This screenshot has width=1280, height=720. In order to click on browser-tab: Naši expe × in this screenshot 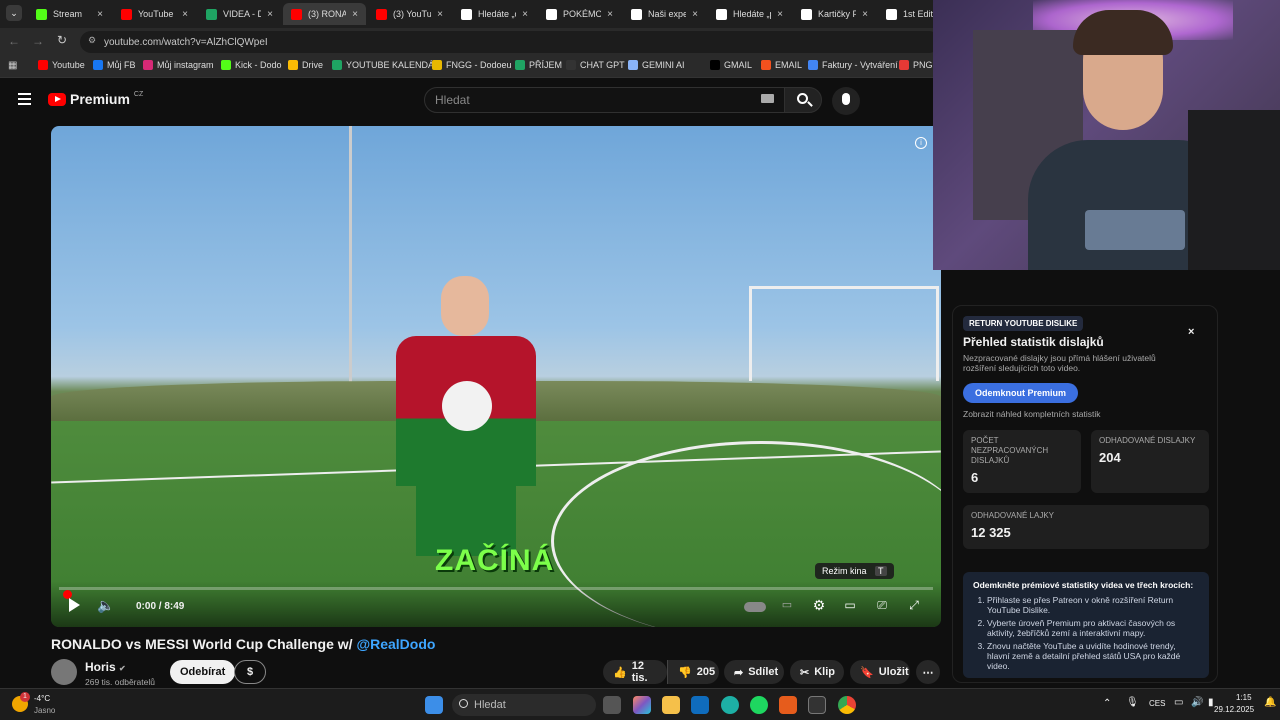, I will do `click(664, 14)`.